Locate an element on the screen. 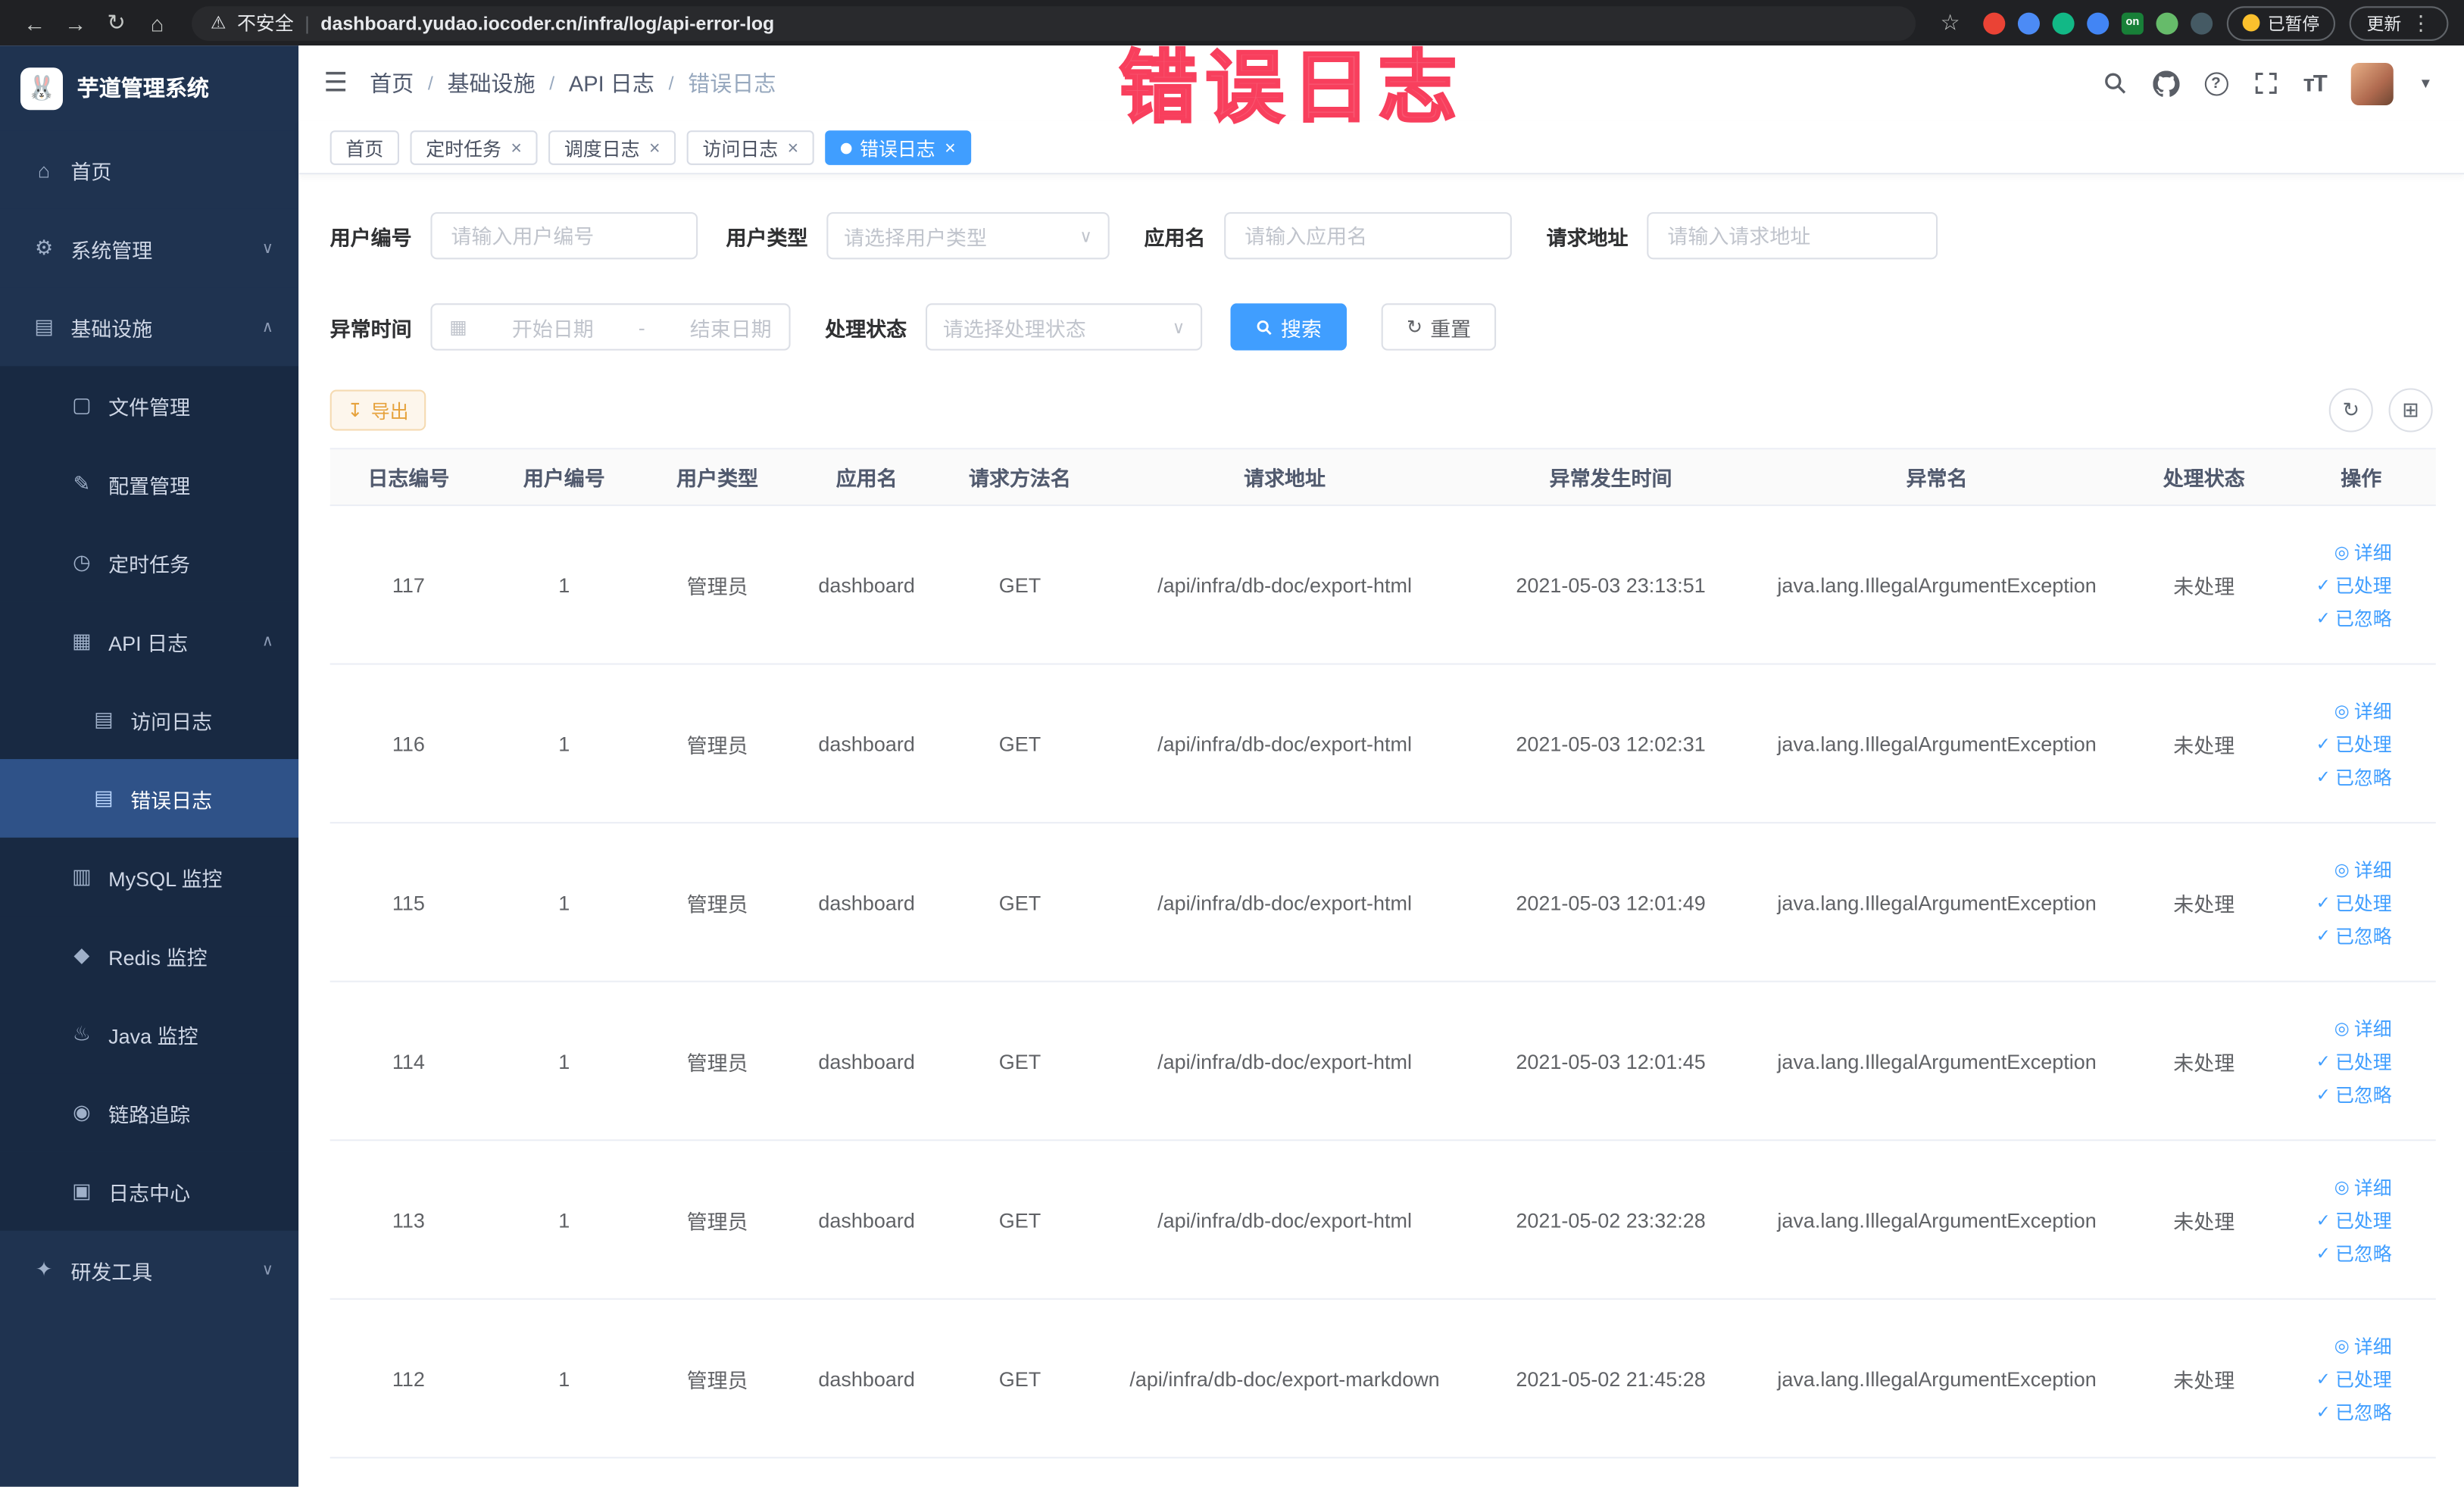 The height and width of the screenshot is (1487, 2464). browser-menu-icon: ⋮ is located at coordinates (2421, 22).